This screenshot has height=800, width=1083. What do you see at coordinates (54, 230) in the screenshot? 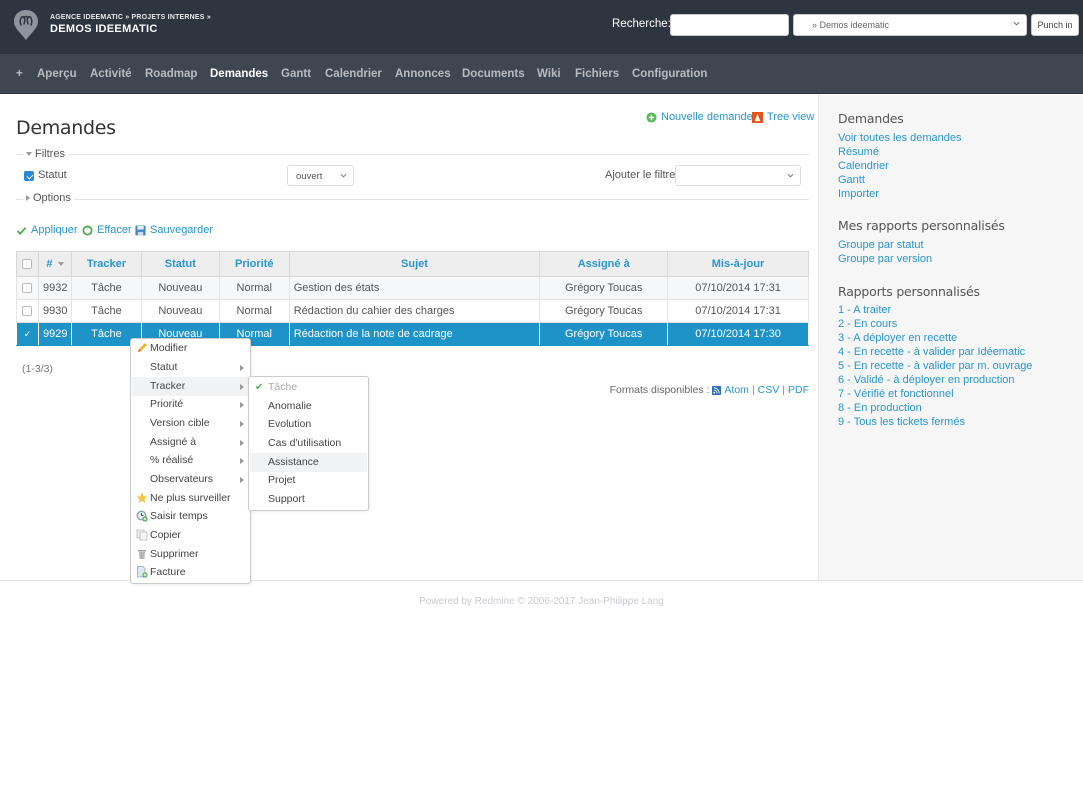
I see `apply-label: Appliquer` at bounding box center [54, 230].